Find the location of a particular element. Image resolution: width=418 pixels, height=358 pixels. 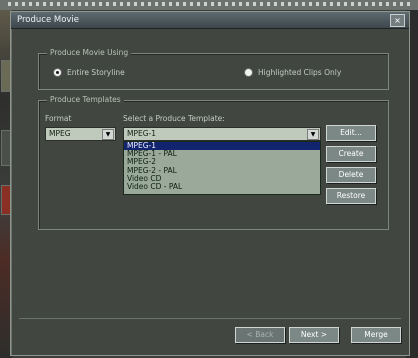

filmstrip-top is located at coordinates (209, 5).